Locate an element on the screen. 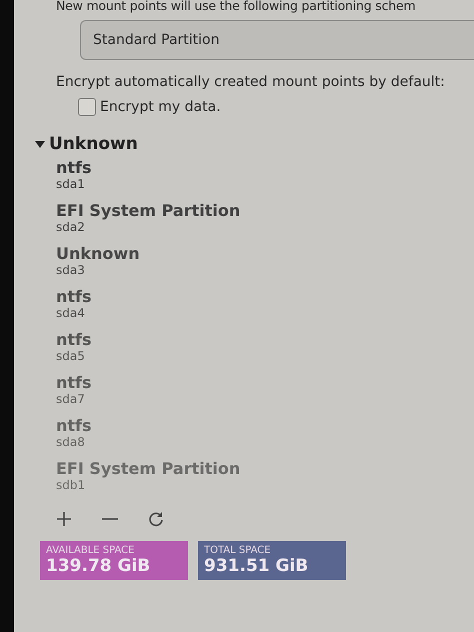 The width and height of the screenshot is (474, 632). plus-icon is located at coordinates (64, 519).